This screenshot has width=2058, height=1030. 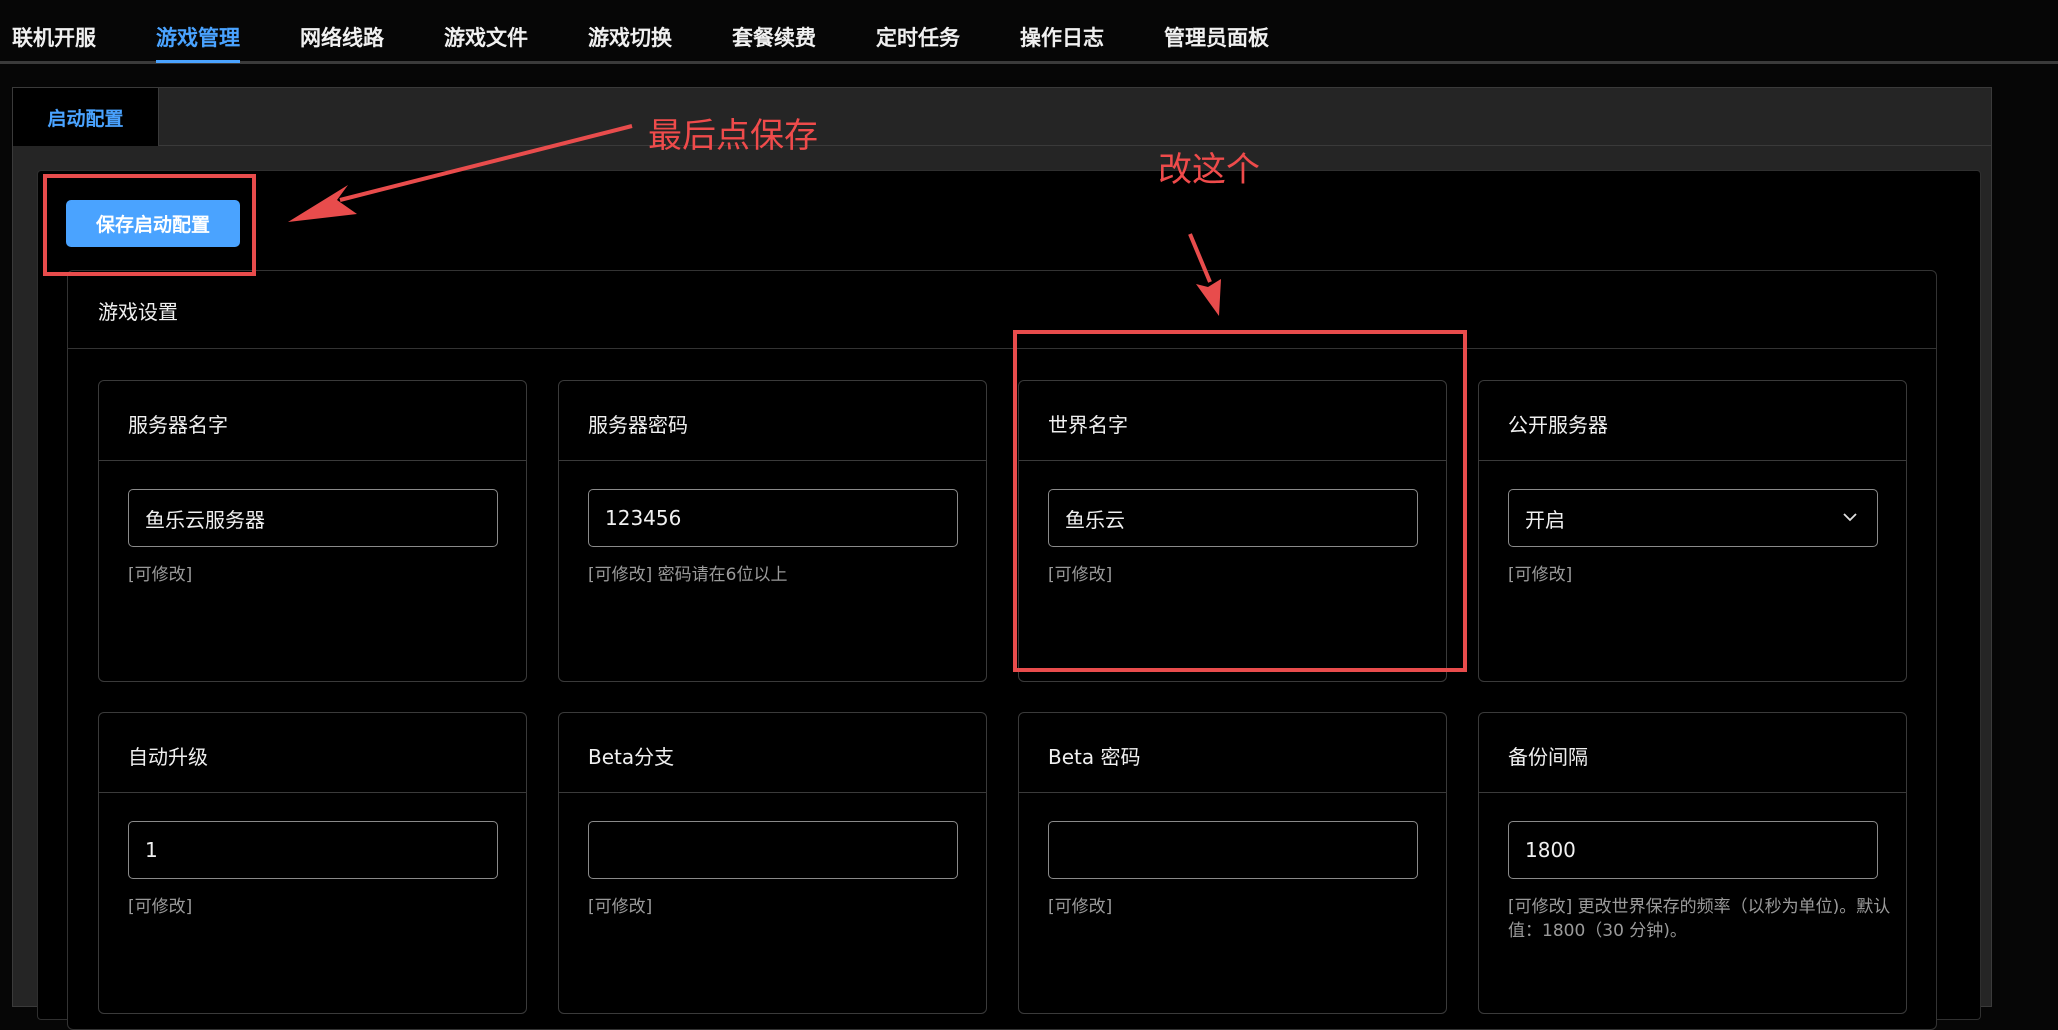 I want to click on field-label: Beta分支, so click(x=631, y=757).